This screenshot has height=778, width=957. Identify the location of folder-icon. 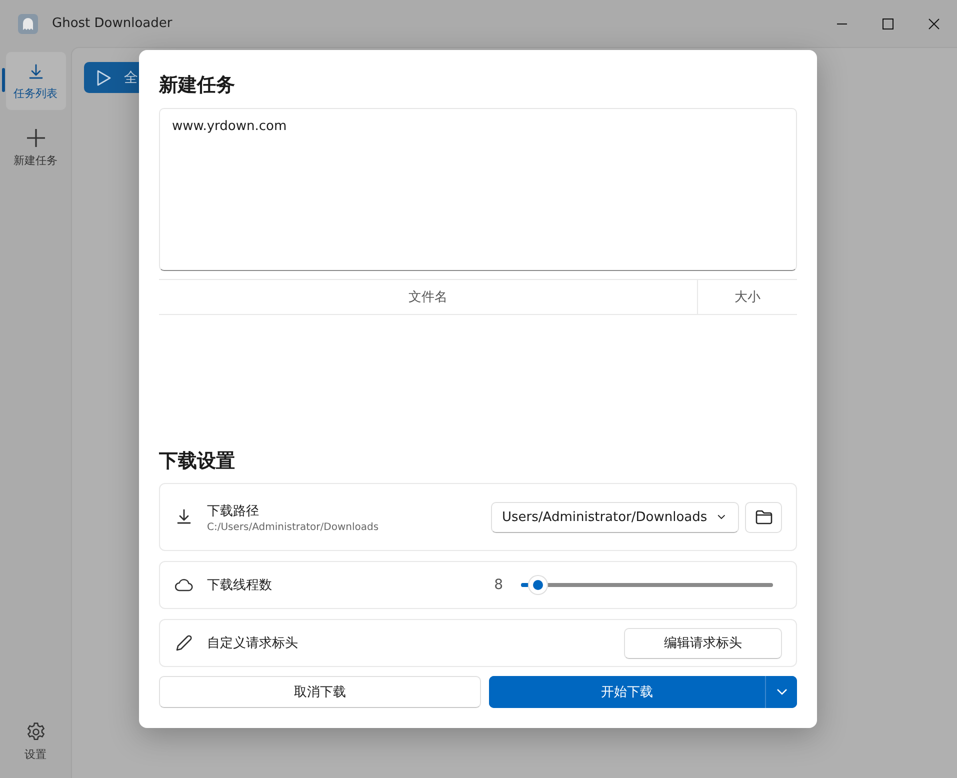
(763, 517).